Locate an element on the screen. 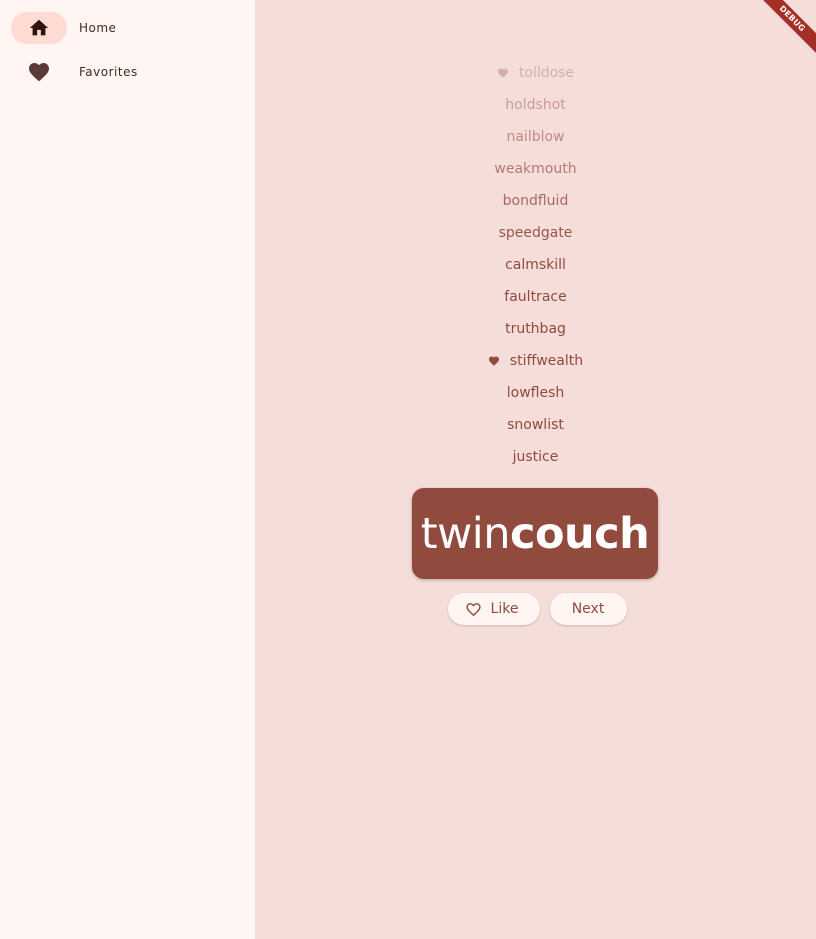 Image resolution: width=816 pixels, height=939 pixels. pair-first-word: twin is located at coordinates (465, 533).